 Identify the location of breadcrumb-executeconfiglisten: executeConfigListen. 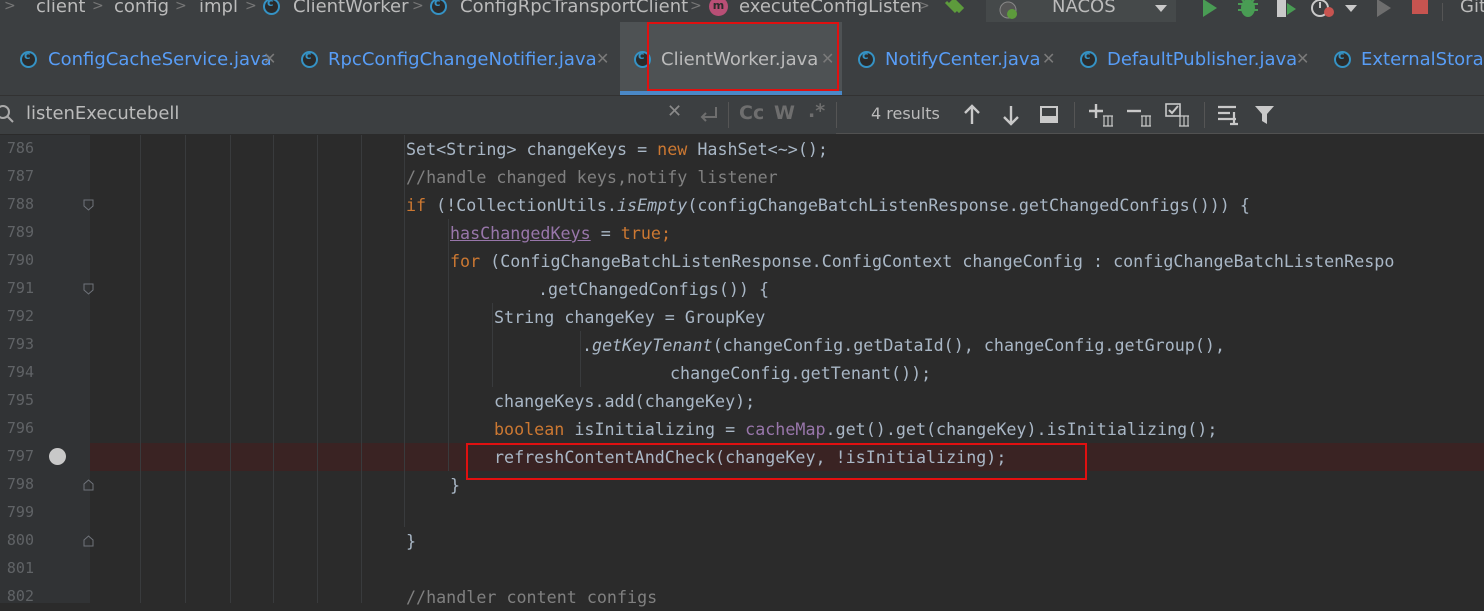
(830, 8).